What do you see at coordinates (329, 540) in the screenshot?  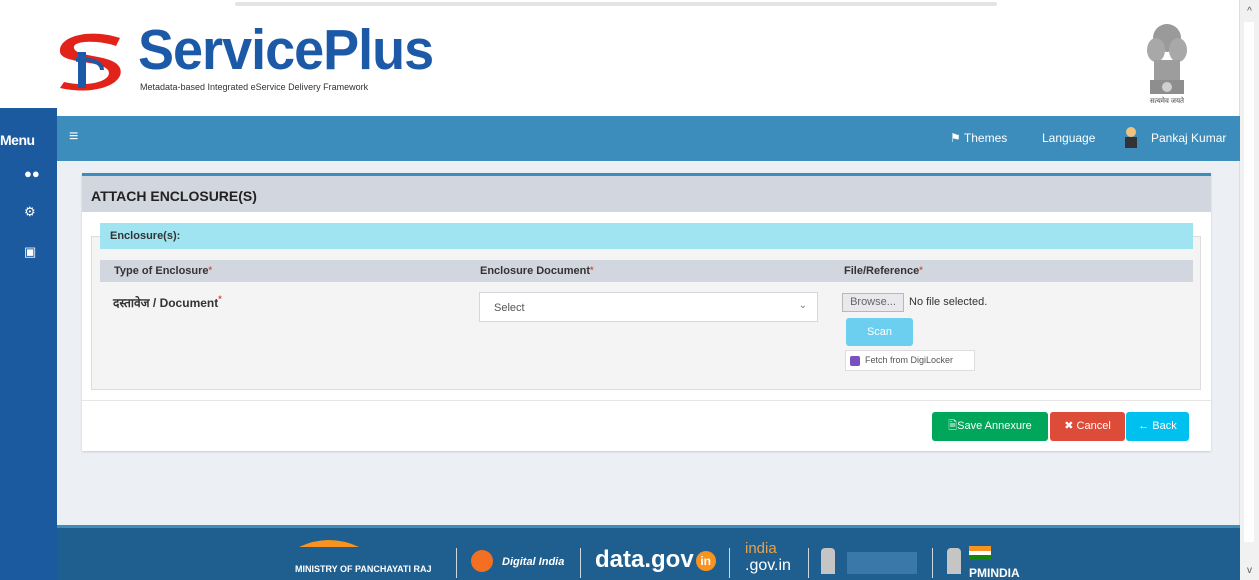 I see `panchayati-raj-logo-icon` at bounding box center [329, 540].